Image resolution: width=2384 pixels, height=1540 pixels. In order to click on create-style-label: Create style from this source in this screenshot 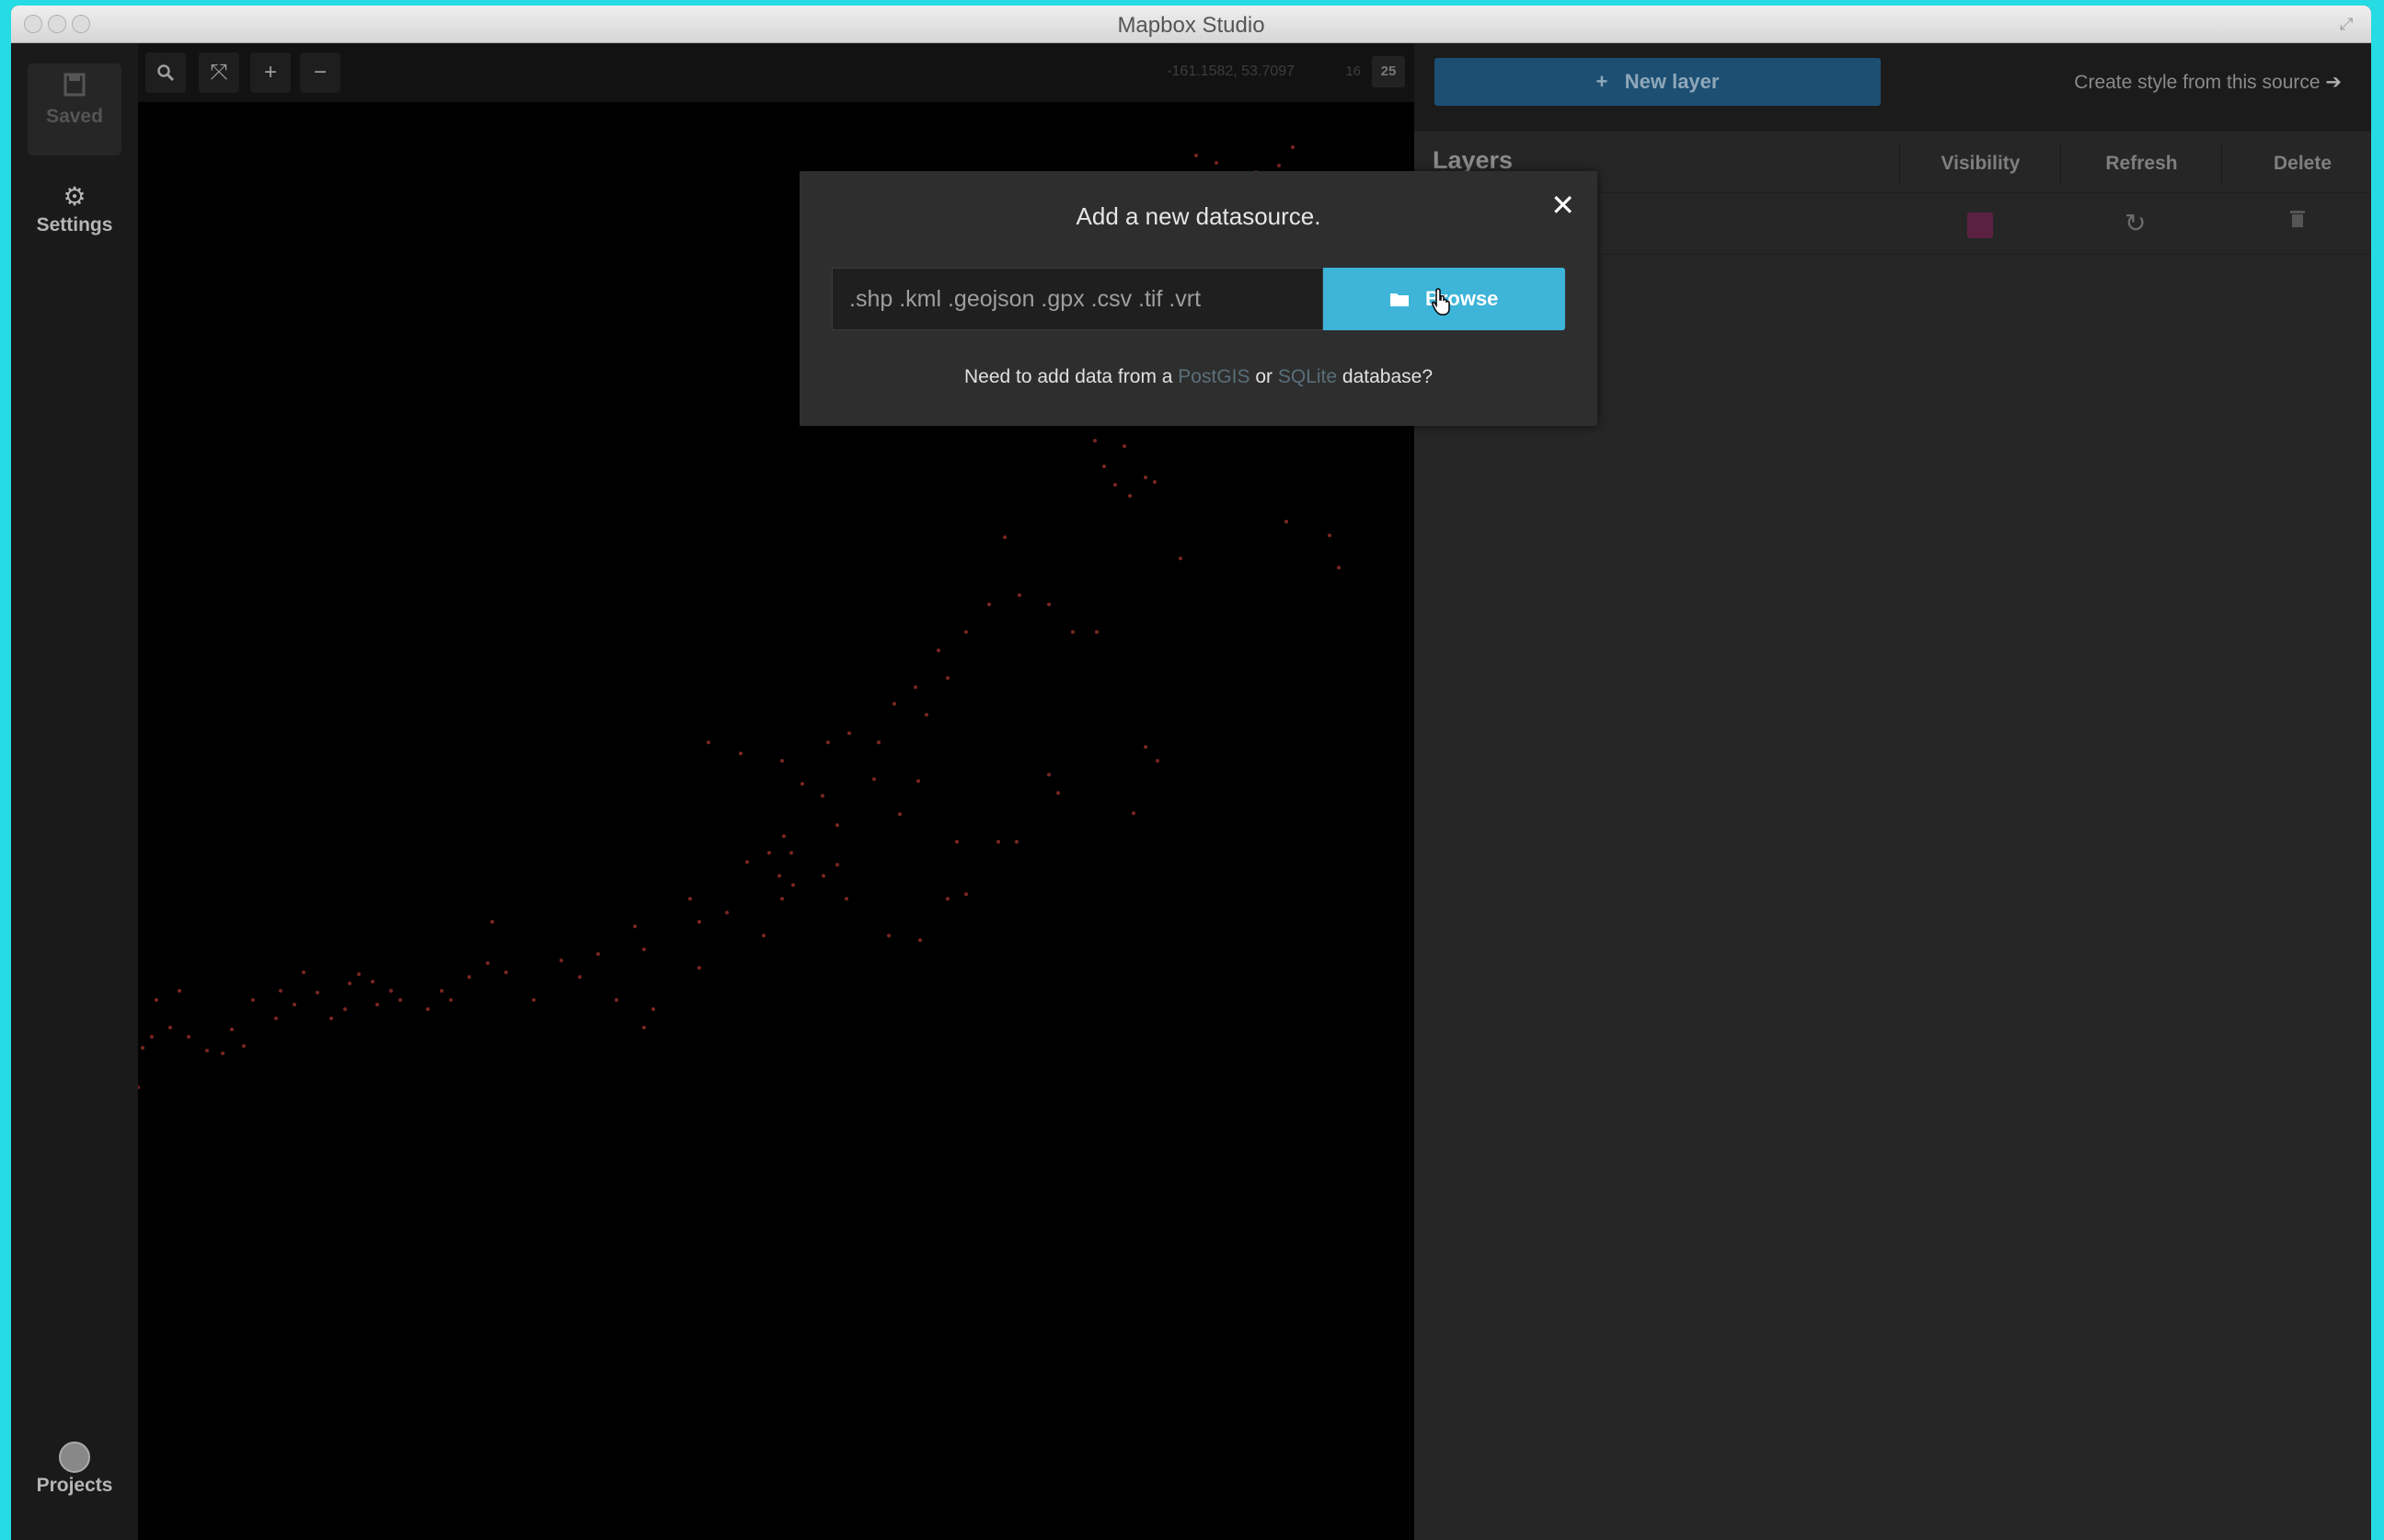, I will do `click(2197, 82)`.